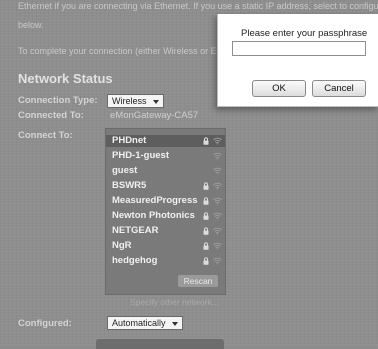 The image size is (378, 349). What do you see at coordinates (45, 323) in the screenshot?
I see `configured-label: Configured:` at bounding box center [45, 323].